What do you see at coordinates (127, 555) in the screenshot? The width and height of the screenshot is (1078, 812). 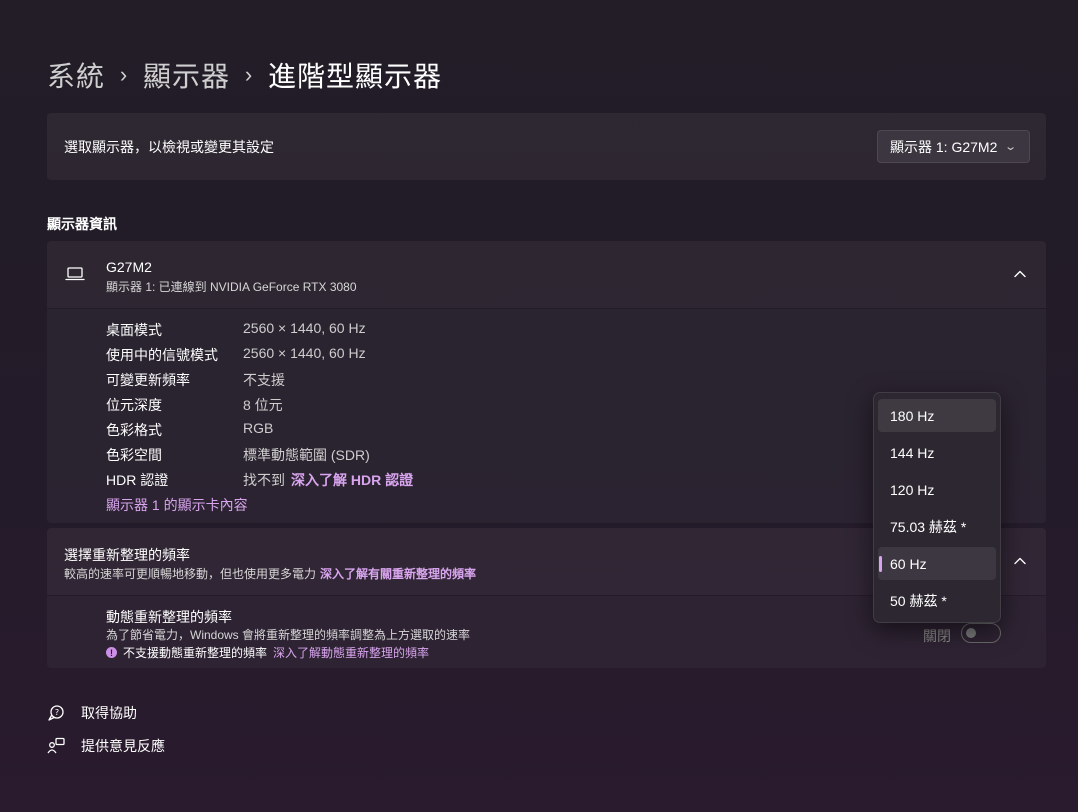 I see `refresh-rate-title: 選擇重新整理的頻率` at bounding box center [127, 555].